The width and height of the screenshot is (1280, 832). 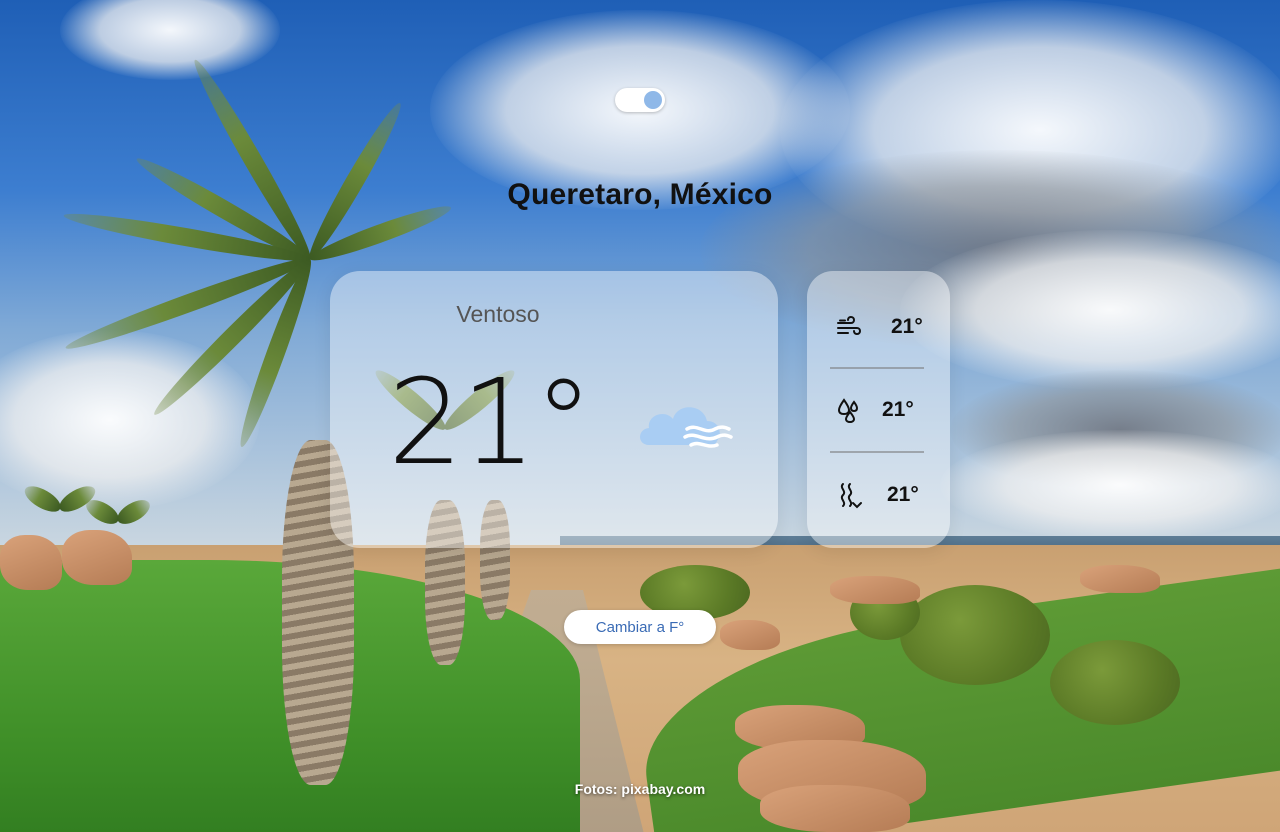 I want to click on humidity-value: 21°, so click(x=898, y=409).